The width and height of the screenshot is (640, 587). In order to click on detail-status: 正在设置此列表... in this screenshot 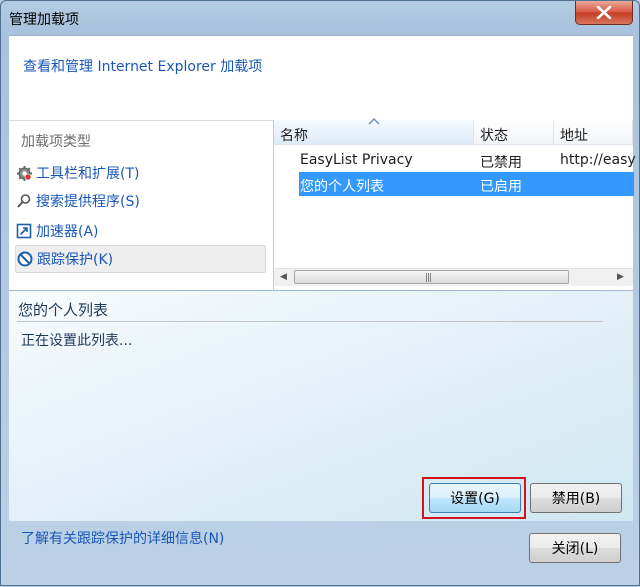, I will do `click(77, 341)`.